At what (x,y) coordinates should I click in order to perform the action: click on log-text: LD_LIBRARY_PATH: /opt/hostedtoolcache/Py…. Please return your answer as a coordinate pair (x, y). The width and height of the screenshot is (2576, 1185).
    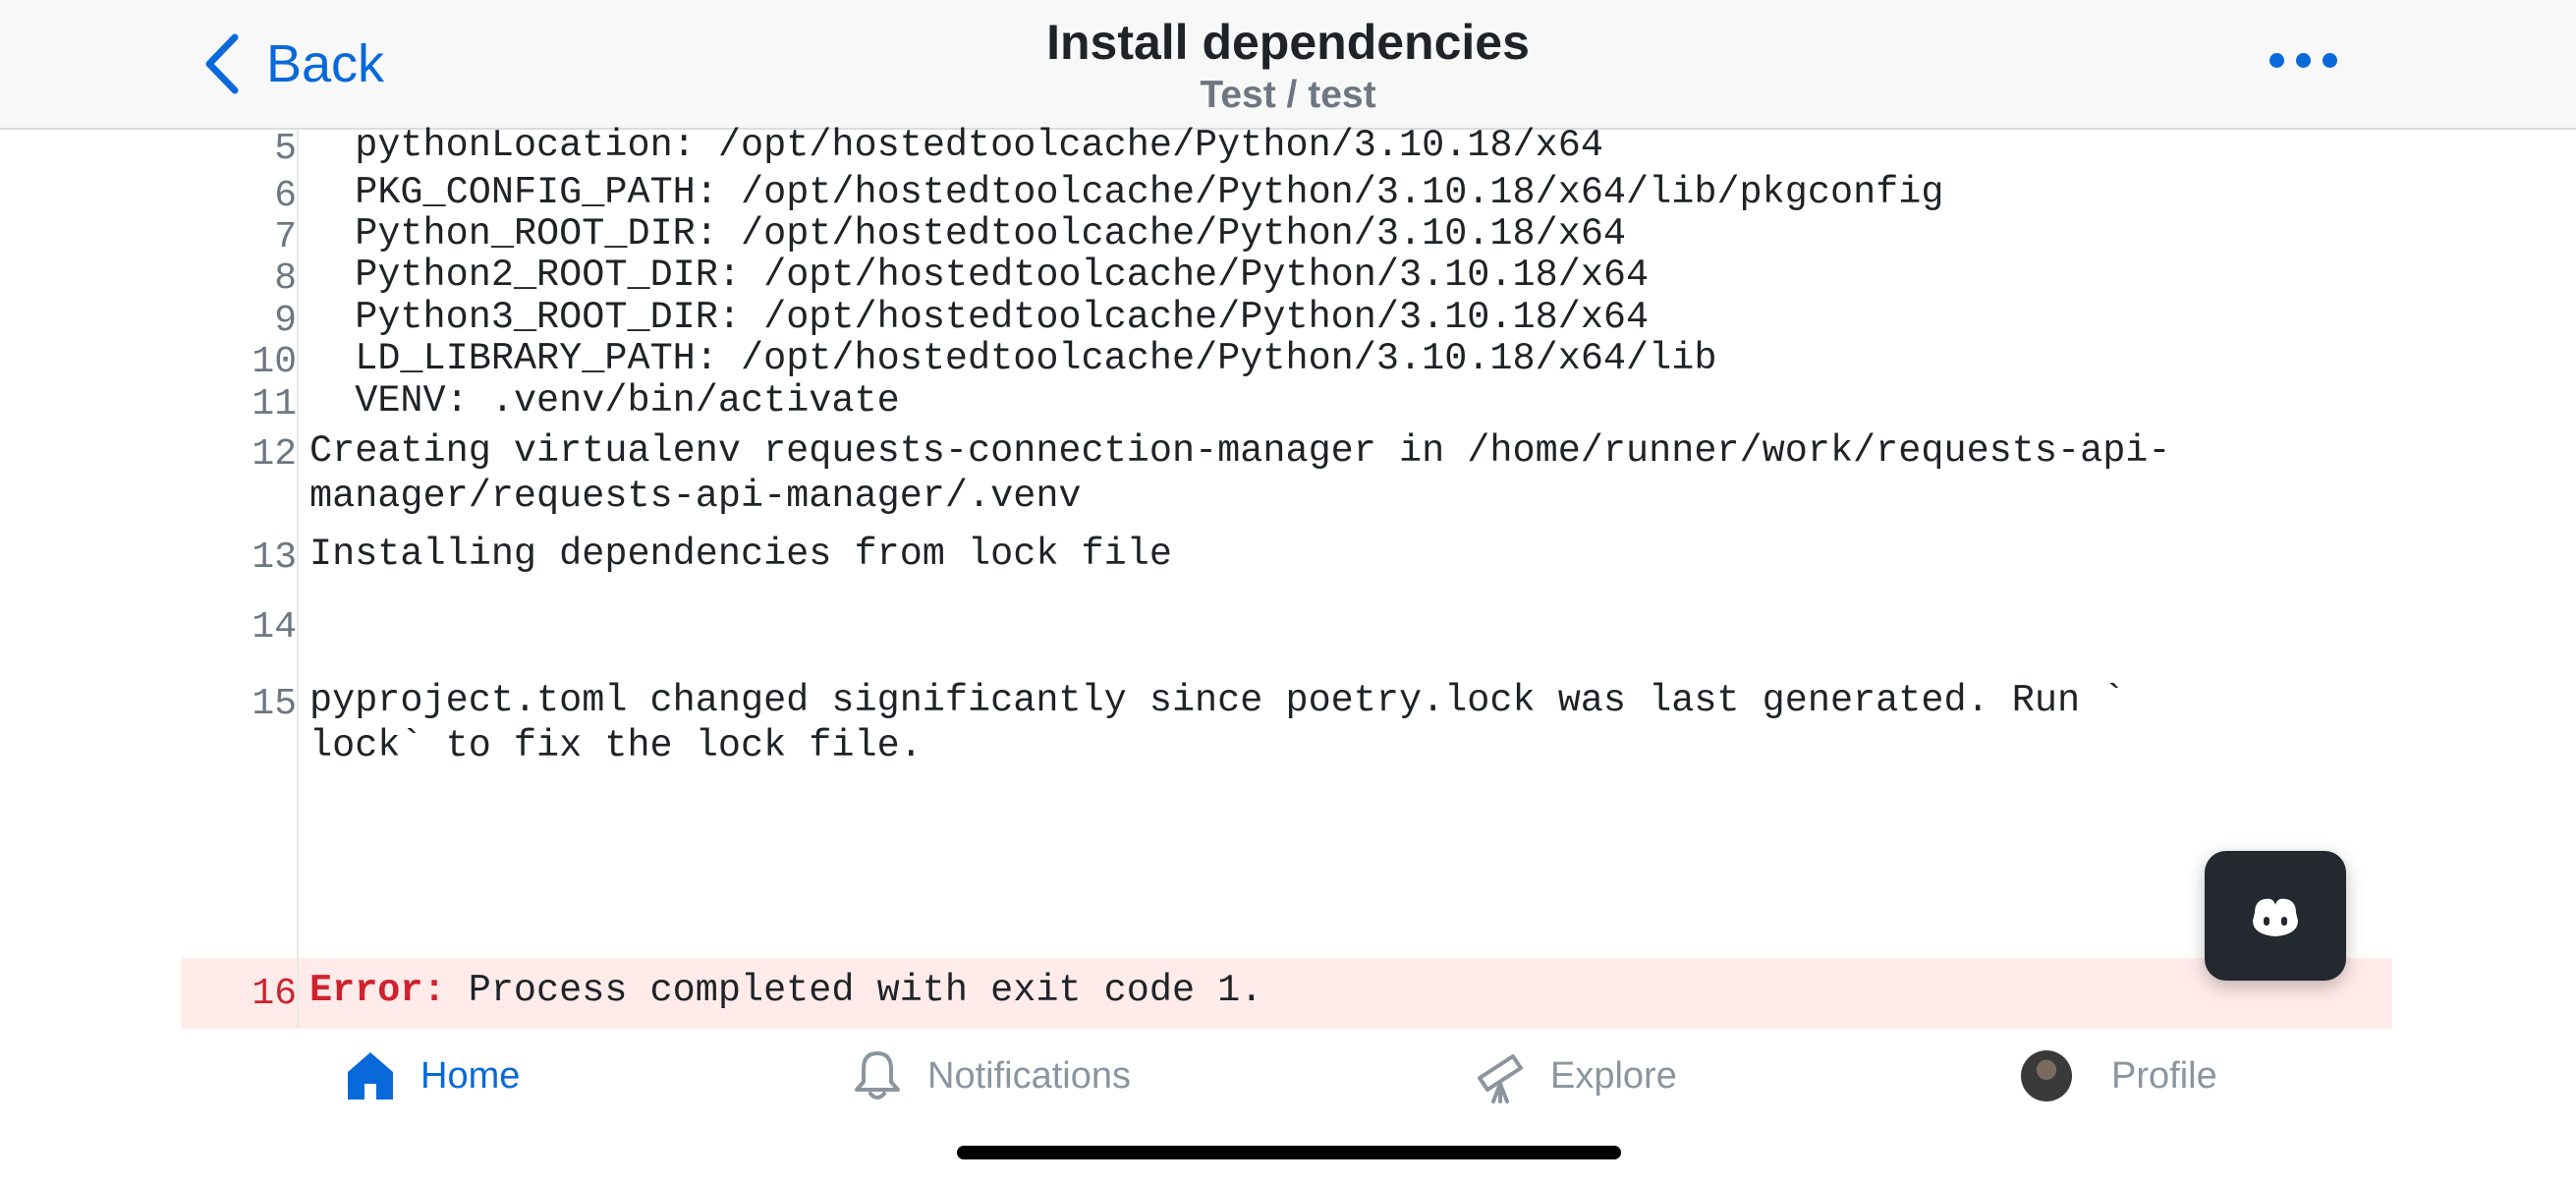
    Looking at the image, I should click on (1013, 358).